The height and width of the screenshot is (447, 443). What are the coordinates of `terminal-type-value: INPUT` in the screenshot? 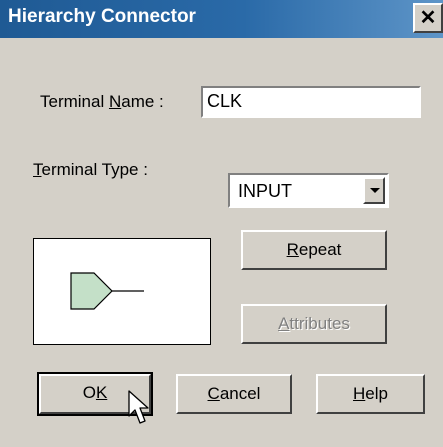 It's located at (265, 191).